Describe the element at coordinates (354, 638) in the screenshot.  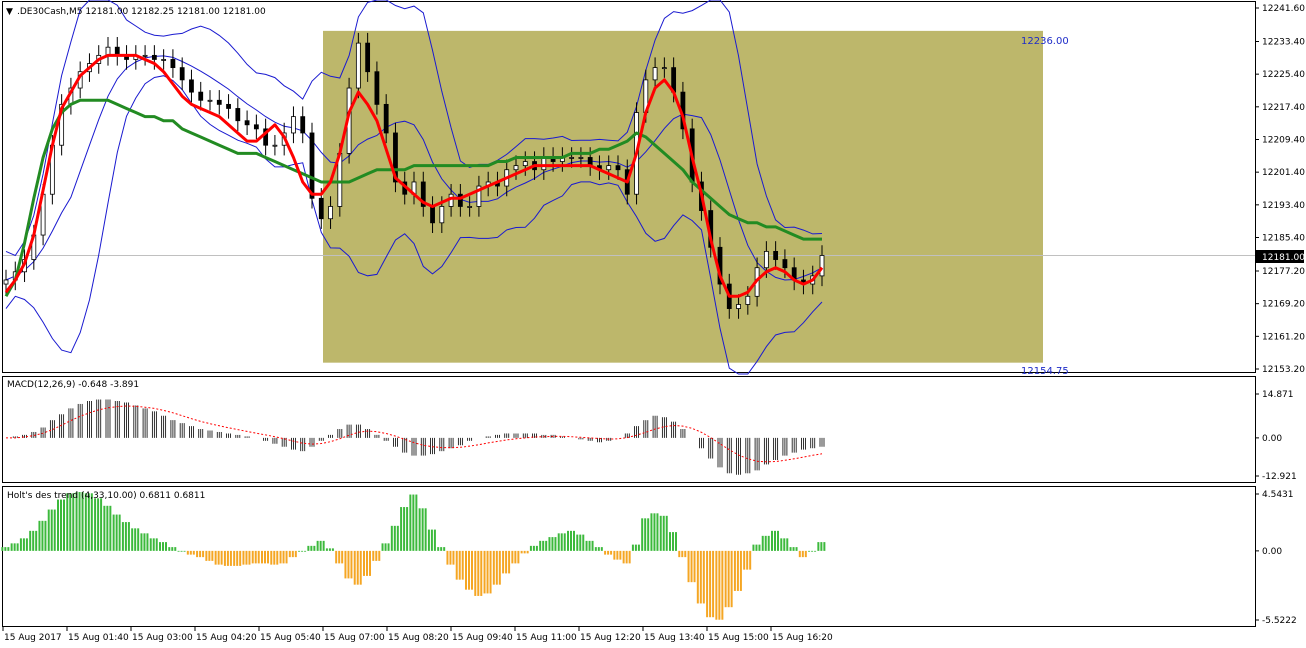
I see `time-axis-tick-label: 15 Aug 07:00` at that location.